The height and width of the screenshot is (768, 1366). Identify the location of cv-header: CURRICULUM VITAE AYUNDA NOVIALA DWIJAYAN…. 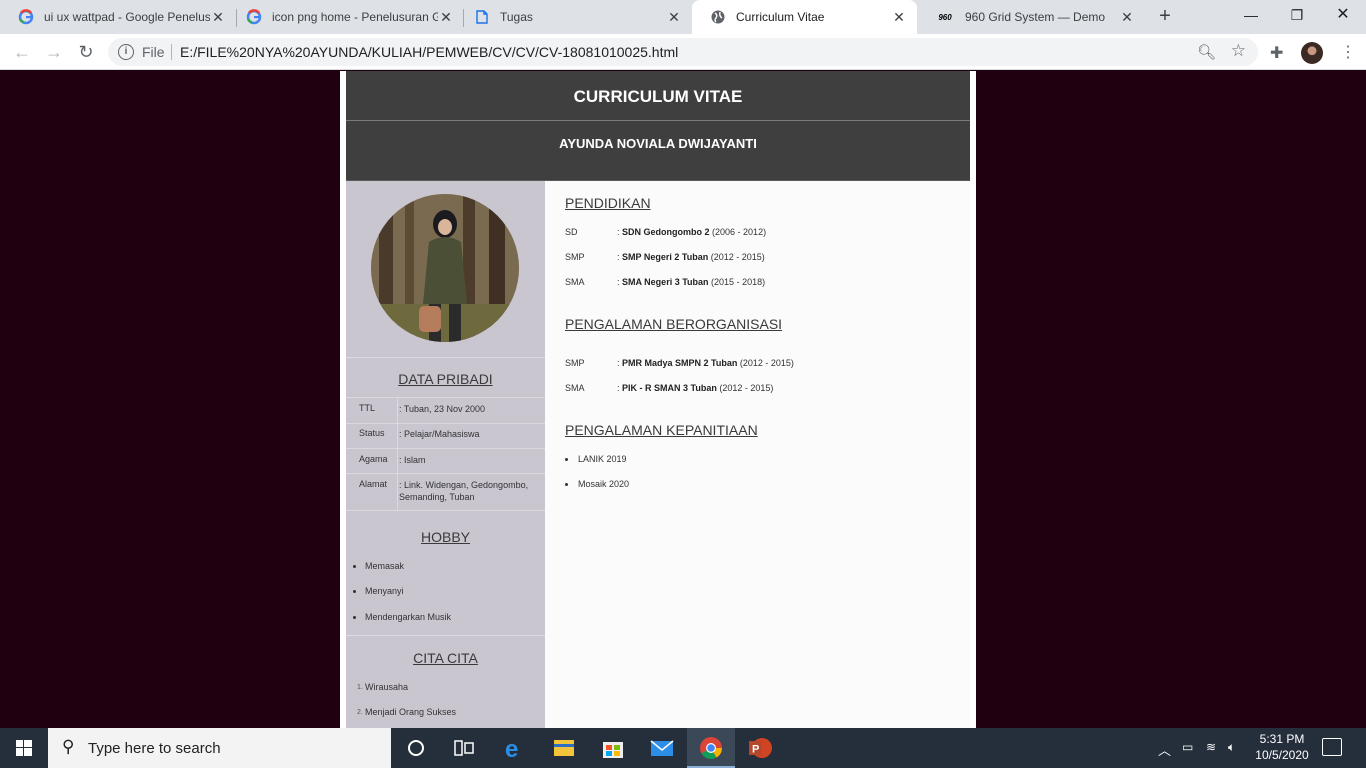
(658, 126).